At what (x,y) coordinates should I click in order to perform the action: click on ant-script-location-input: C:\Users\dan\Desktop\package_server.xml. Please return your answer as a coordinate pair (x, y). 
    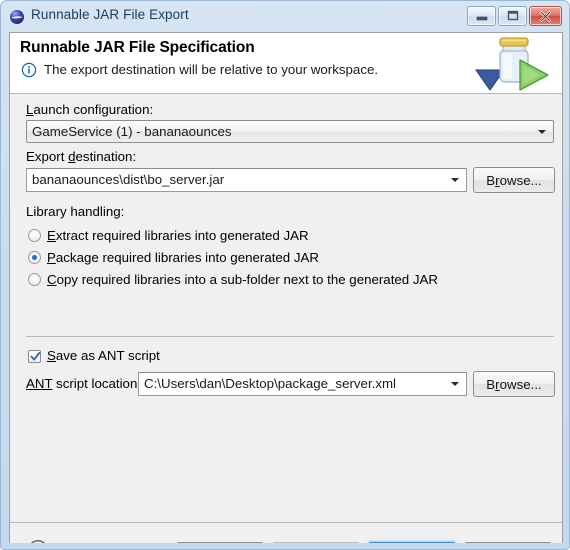
    Looking at the image, I should click on (302, 384).